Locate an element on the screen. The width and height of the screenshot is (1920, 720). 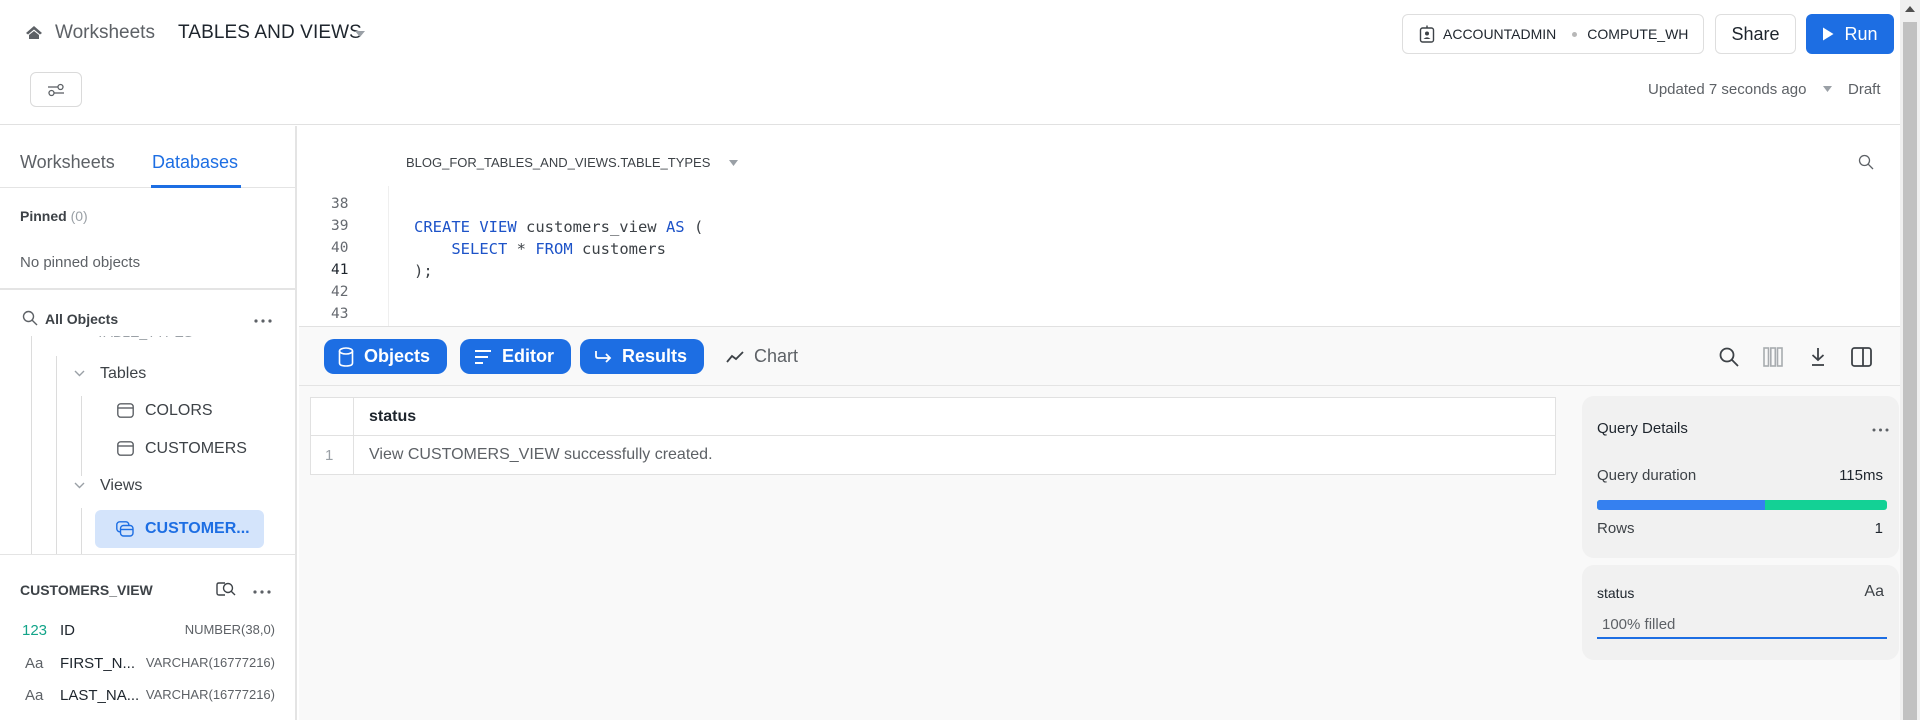
views-label: Views is located at coordinates (121, 485).